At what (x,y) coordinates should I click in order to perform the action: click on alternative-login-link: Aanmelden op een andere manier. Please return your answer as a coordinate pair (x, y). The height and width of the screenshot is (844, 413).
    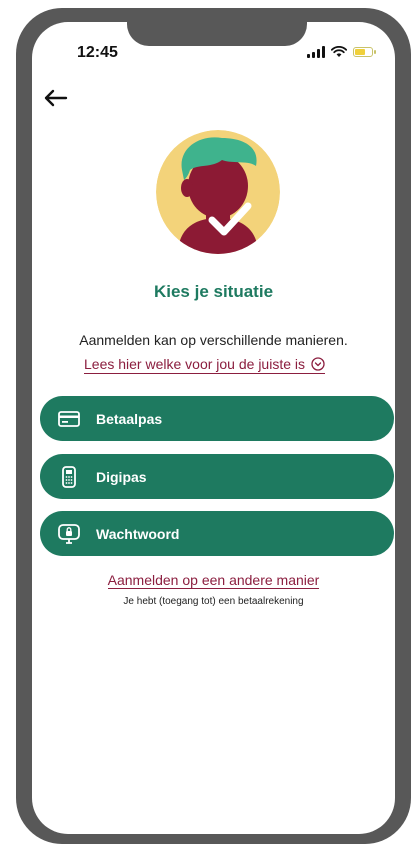
    Looking at the image, I should click on (213, 581).